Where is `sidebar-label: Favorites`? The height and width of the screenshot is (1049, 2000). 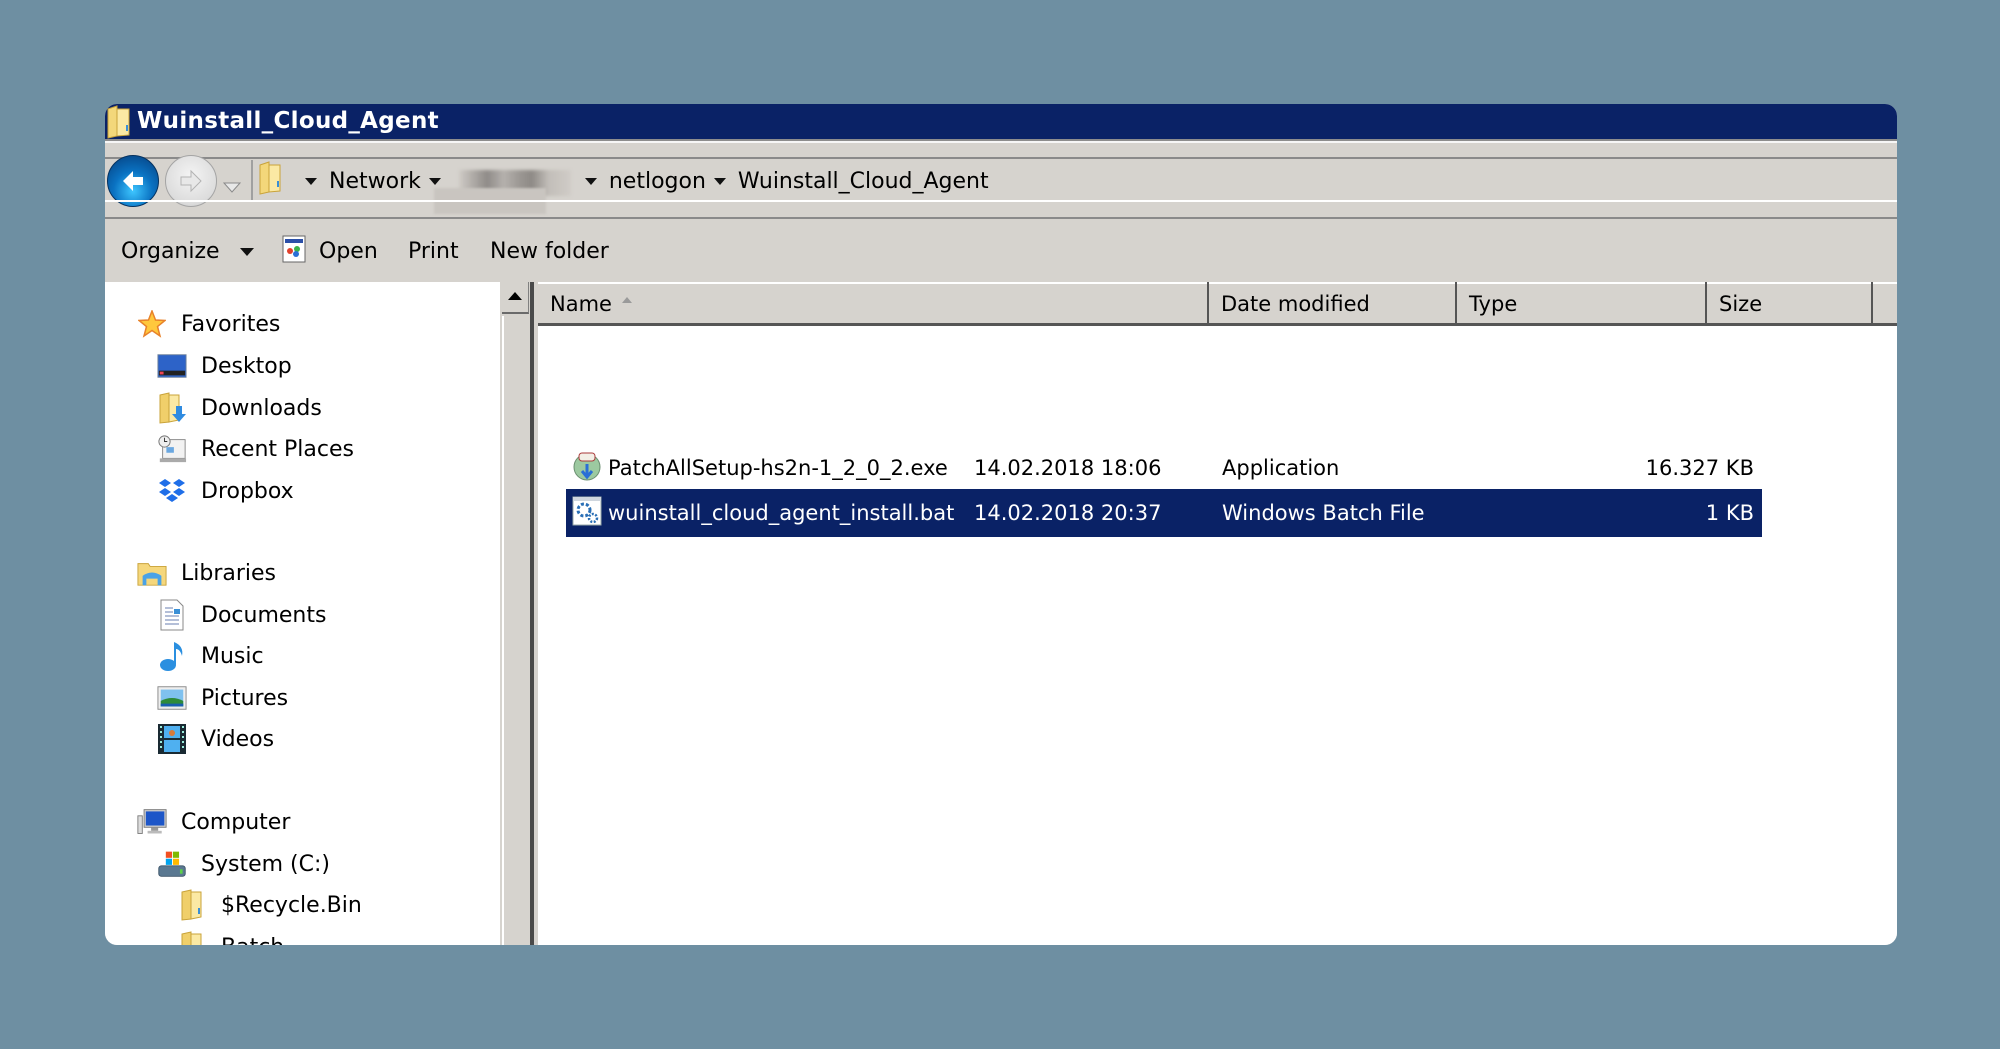 sidebar-label: Favorites is located at coordinates (231, 324).